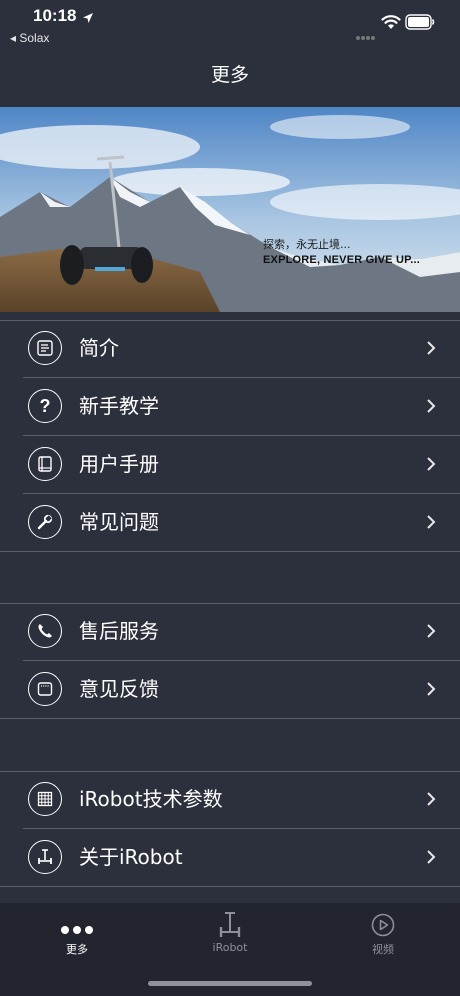  I want to click on cellular-signal-icon, so click(366, 35).